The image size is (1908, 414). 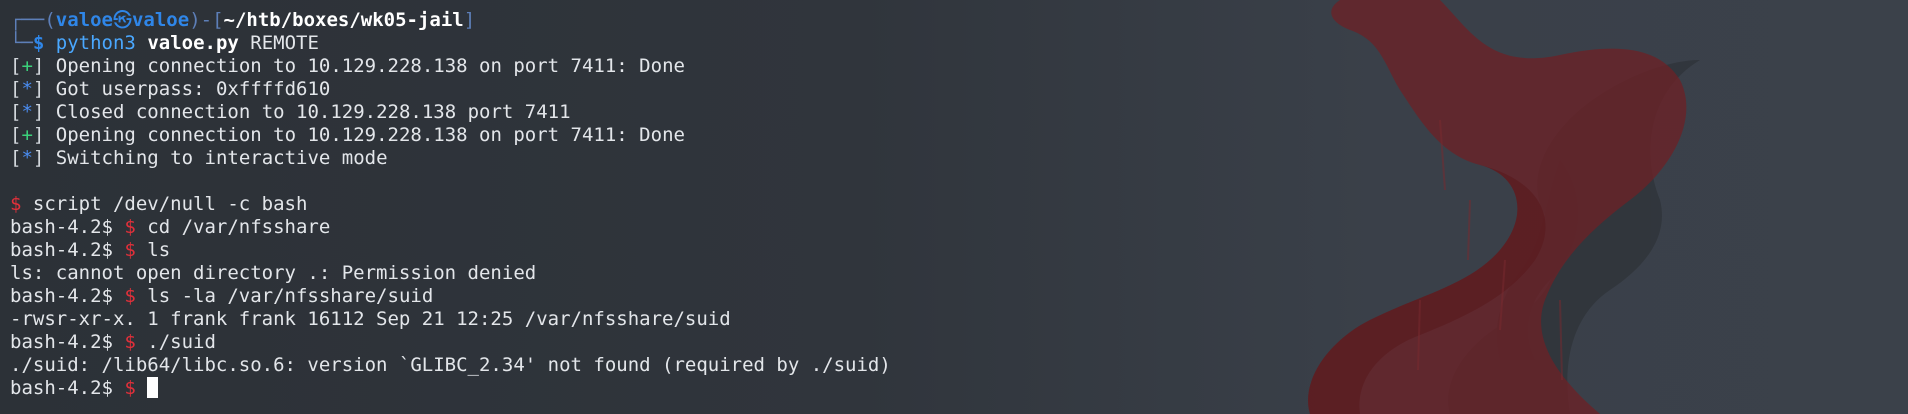 I want to click on shell-command: cd /var/nfsshare, so click(x=233, y=227).